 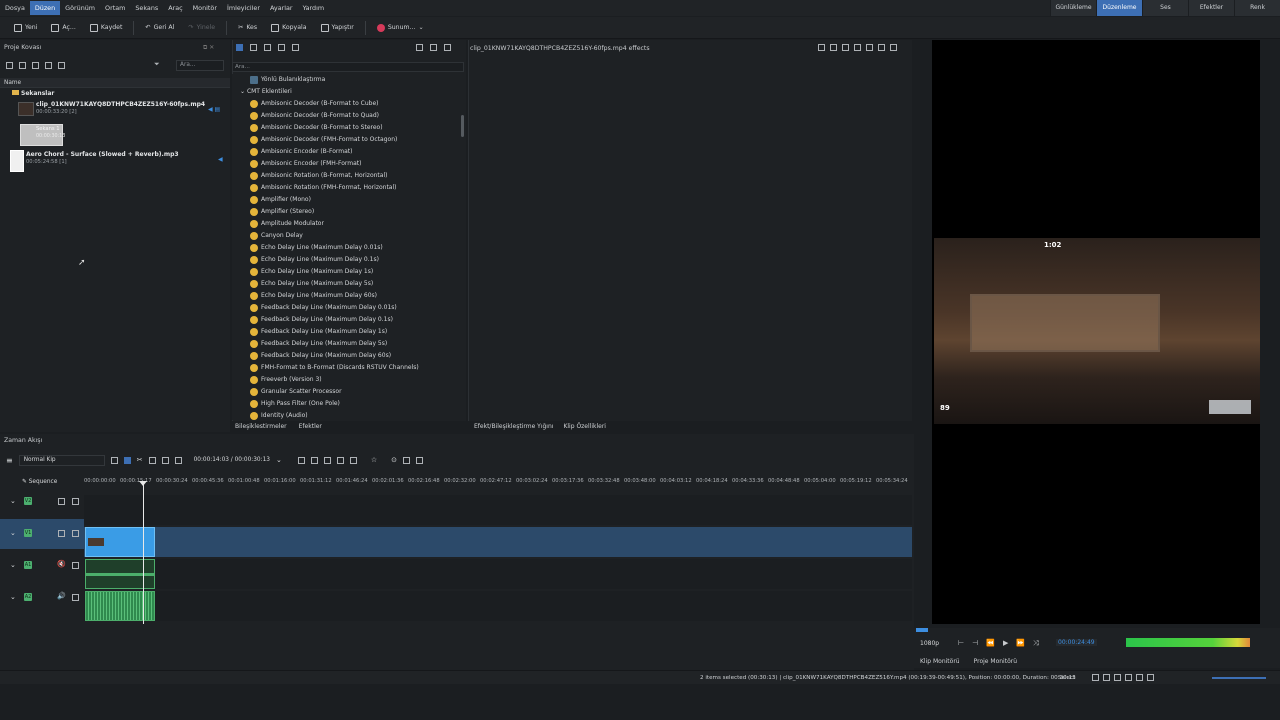 I want to click on status-select-mode: Select, so click(x=1066, y=678).